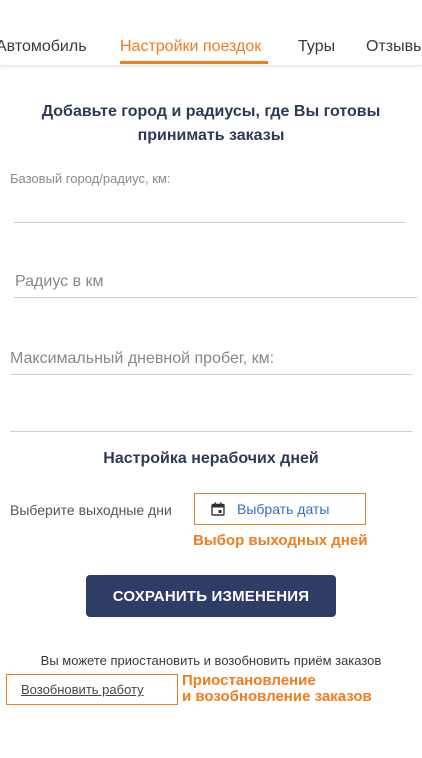 The height and width of the screenshot is (758, 422). I want to click on days-off-label: Выберите выходные дни, so click(91, 510).